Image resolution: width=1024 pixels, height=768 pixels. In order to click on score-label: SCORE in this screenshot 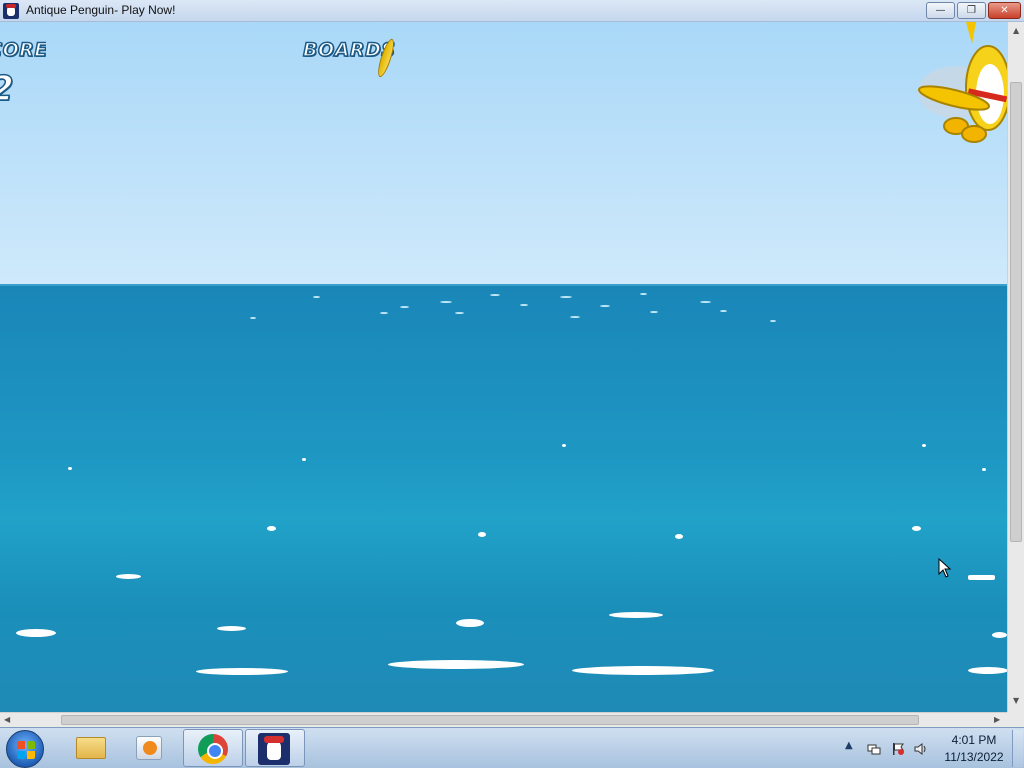, I will do `click(23, 50)`.